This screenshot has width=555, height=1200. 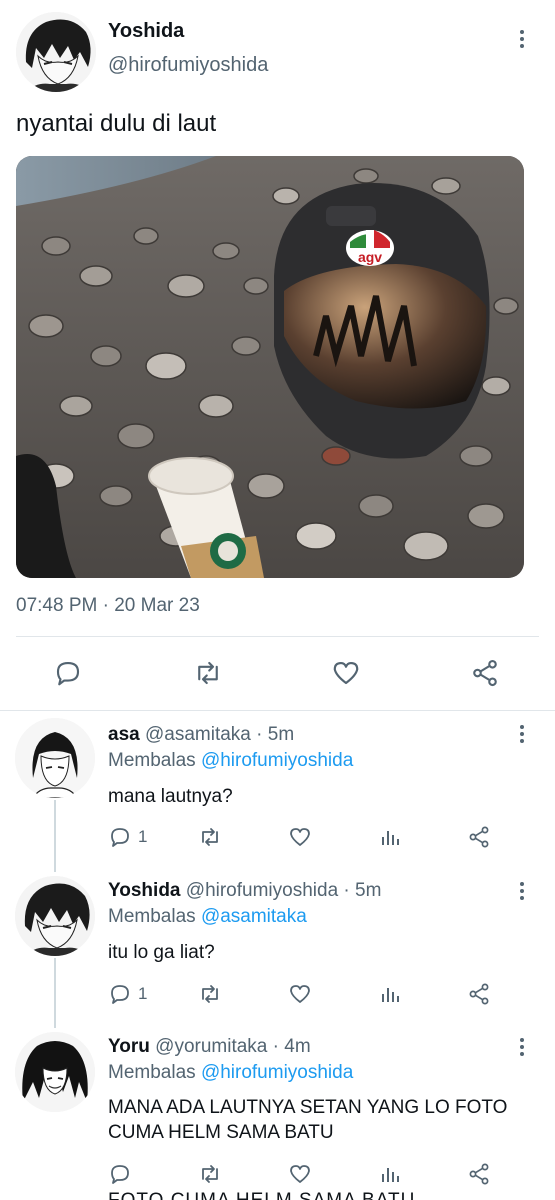 I want to click on reply-header: asa @asamitaka · 5m, so click(x=201, y=735).